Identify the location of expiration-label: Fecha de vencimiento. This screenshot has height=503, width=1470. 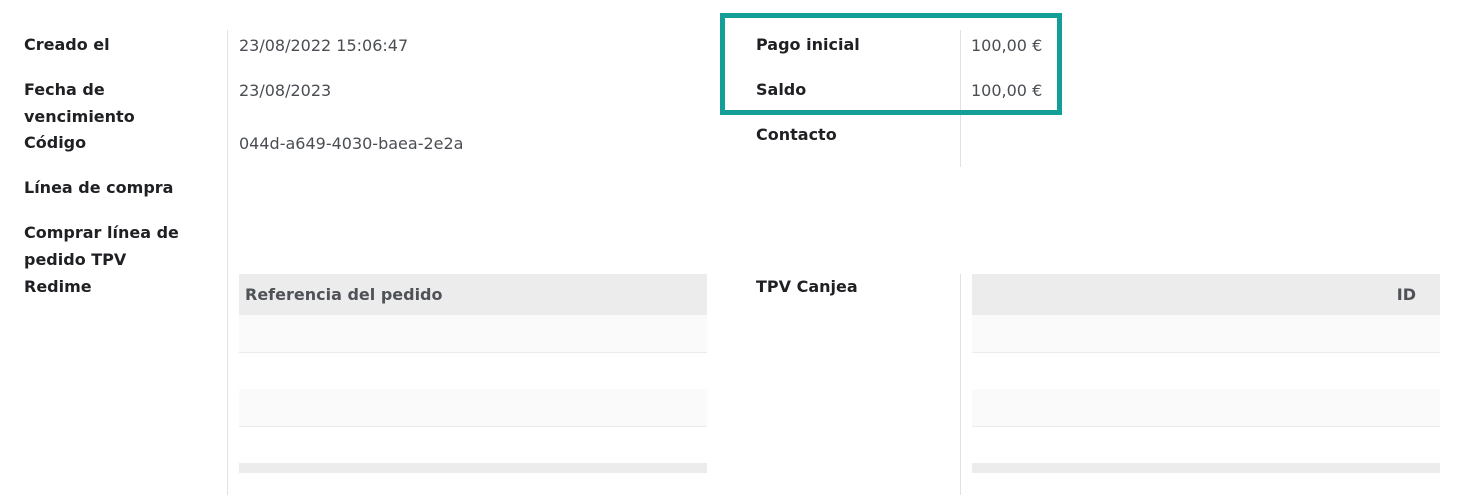
(79, 103).